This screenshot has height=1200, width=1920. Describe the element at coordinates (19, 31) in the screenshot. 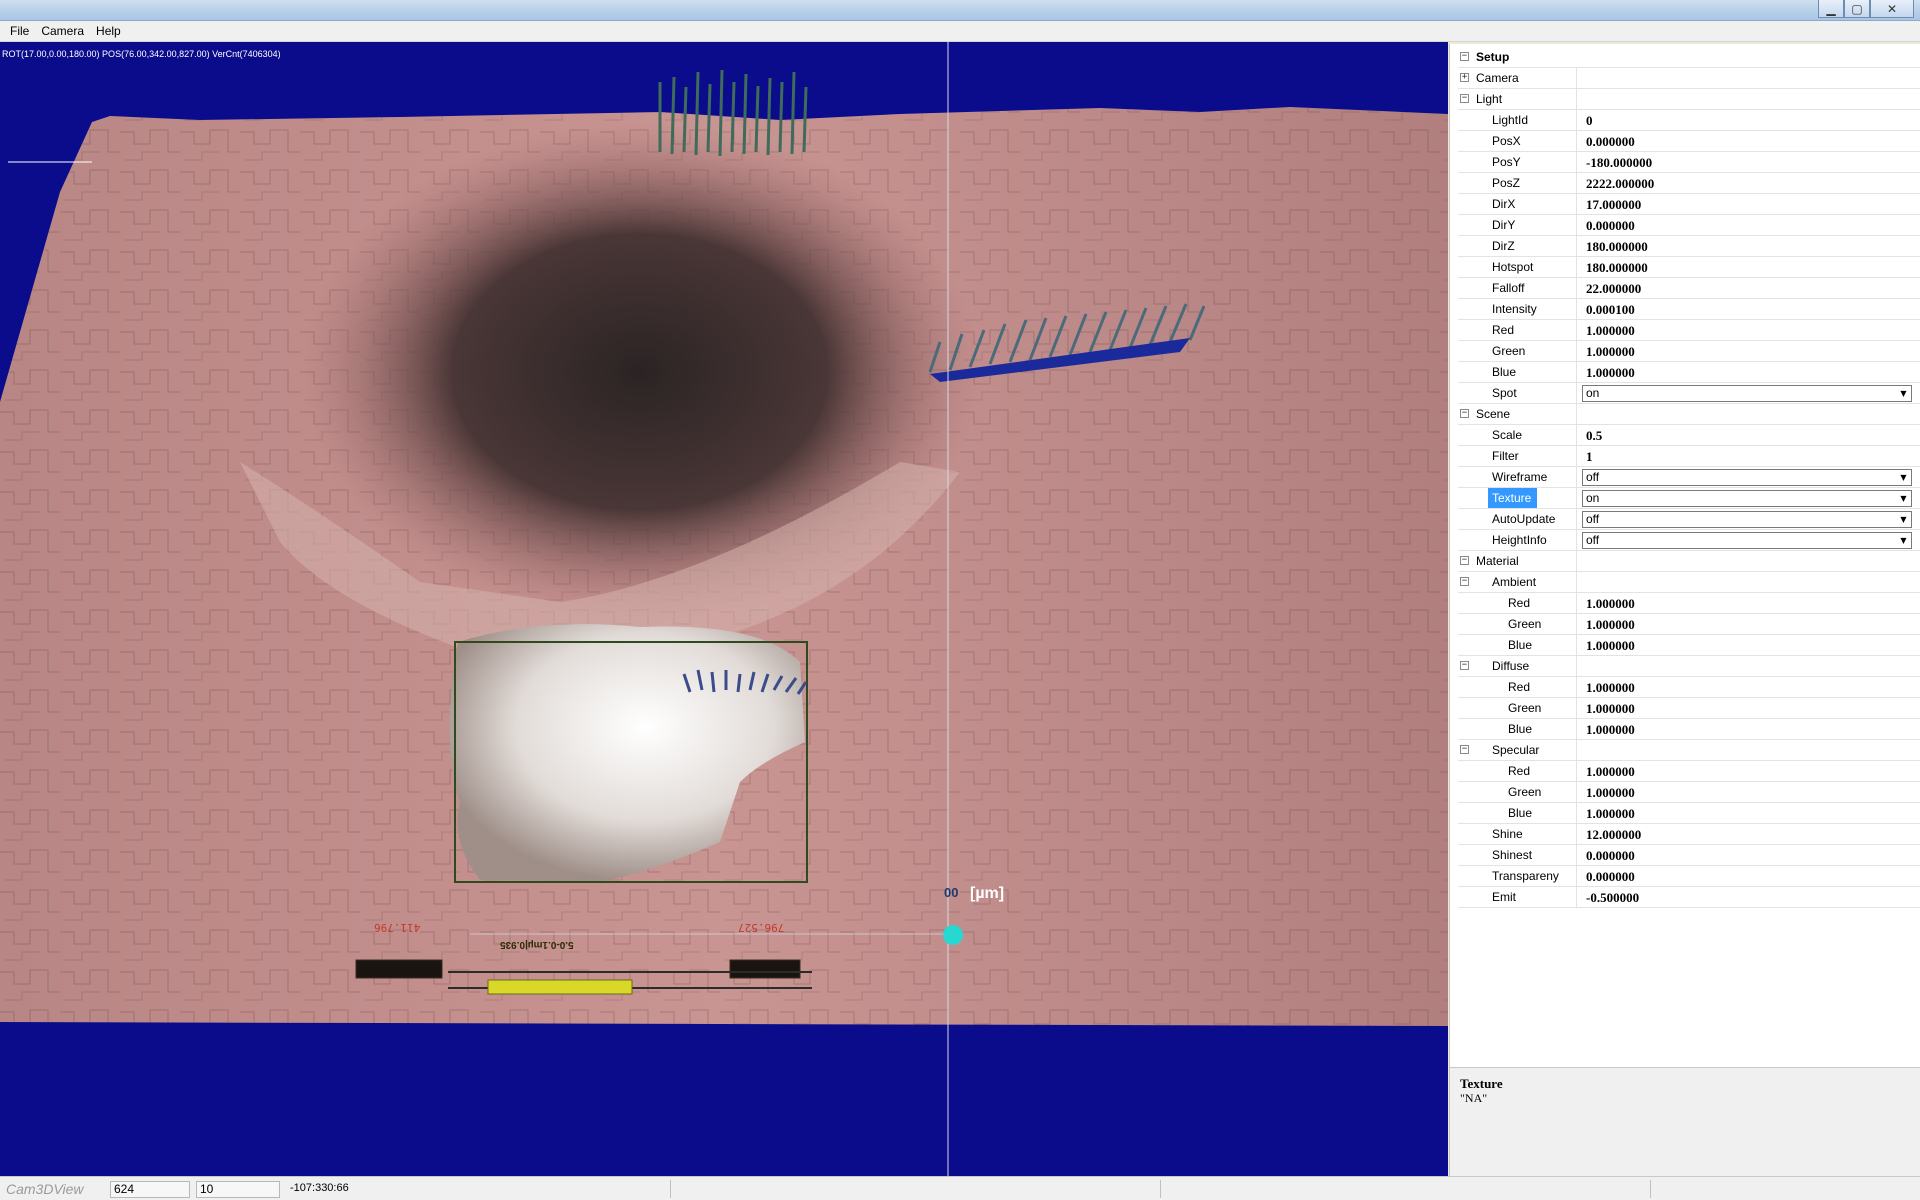

I see `menu-file: File` at that location.